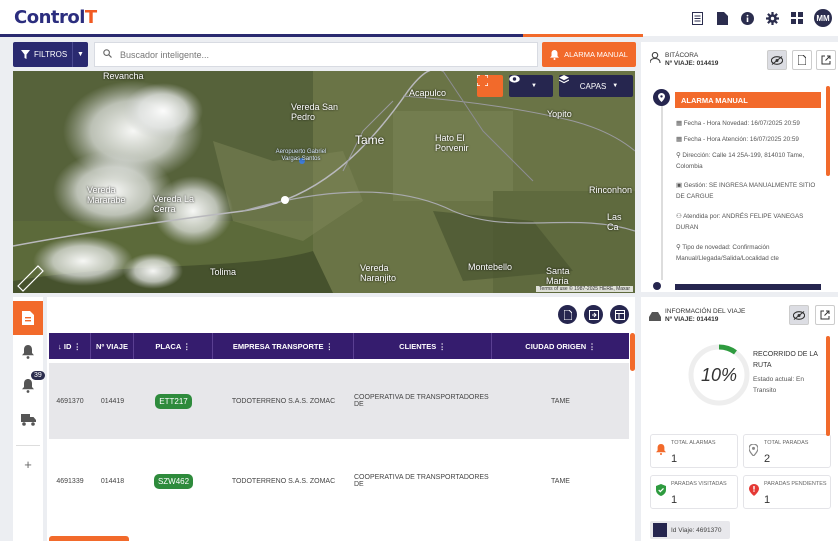 The width and height of the screenshot is (838, 541). Describe the element at coordinates (29, 386) in the screenshot. I see `rail-notifications-button: 39` at that location.